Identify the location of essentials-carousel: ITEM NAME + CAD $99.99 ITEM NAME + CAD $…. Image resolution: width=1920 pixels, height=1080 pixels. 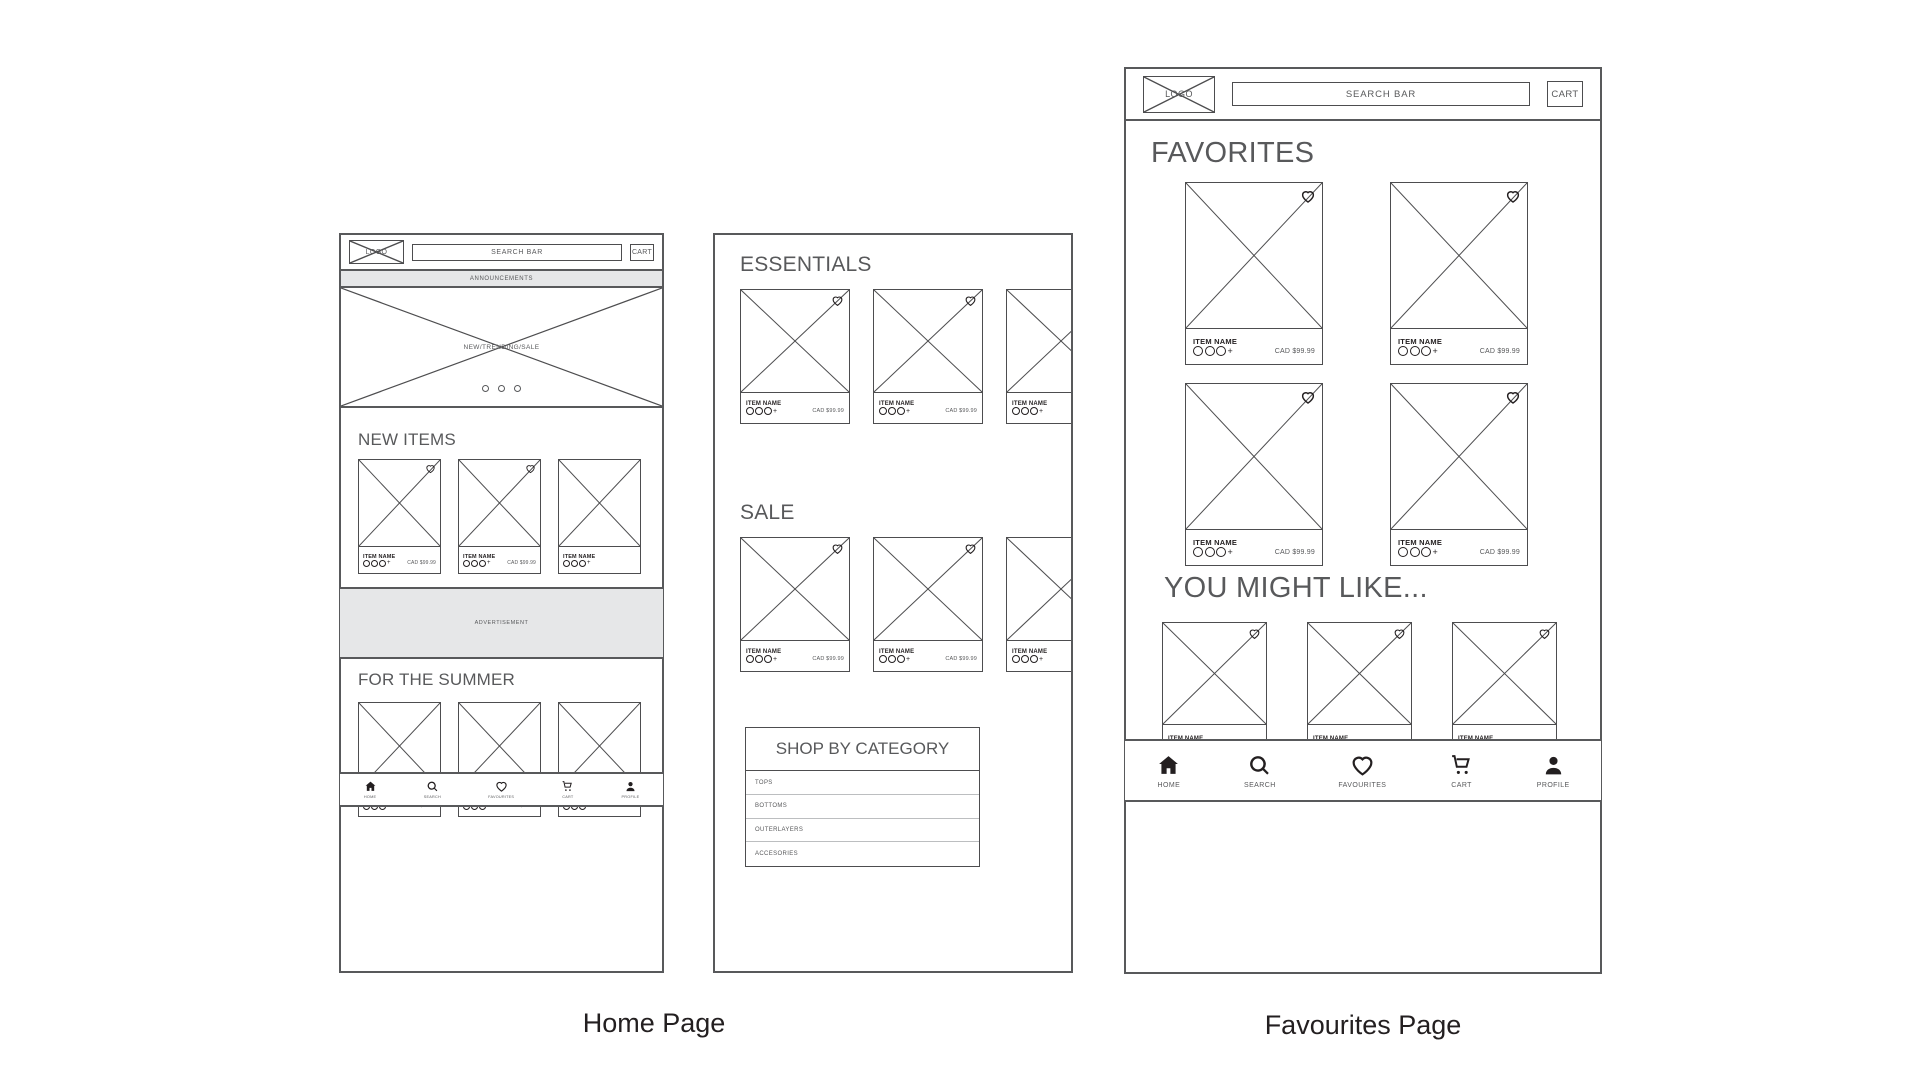
(893, 359).